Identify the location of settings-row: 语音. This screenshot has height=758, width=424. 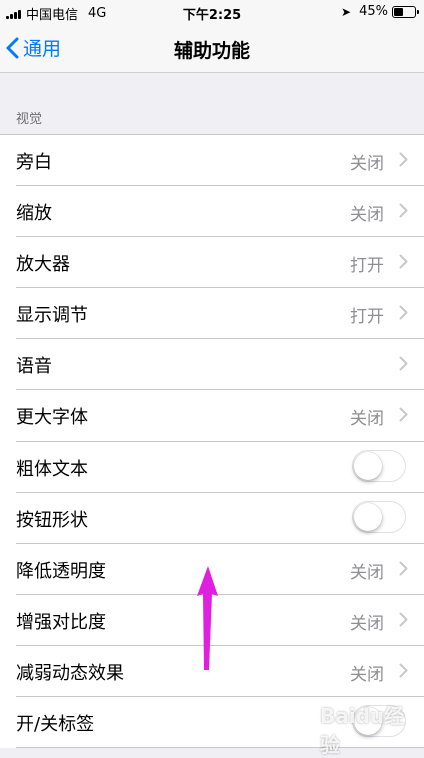
(212, 365).